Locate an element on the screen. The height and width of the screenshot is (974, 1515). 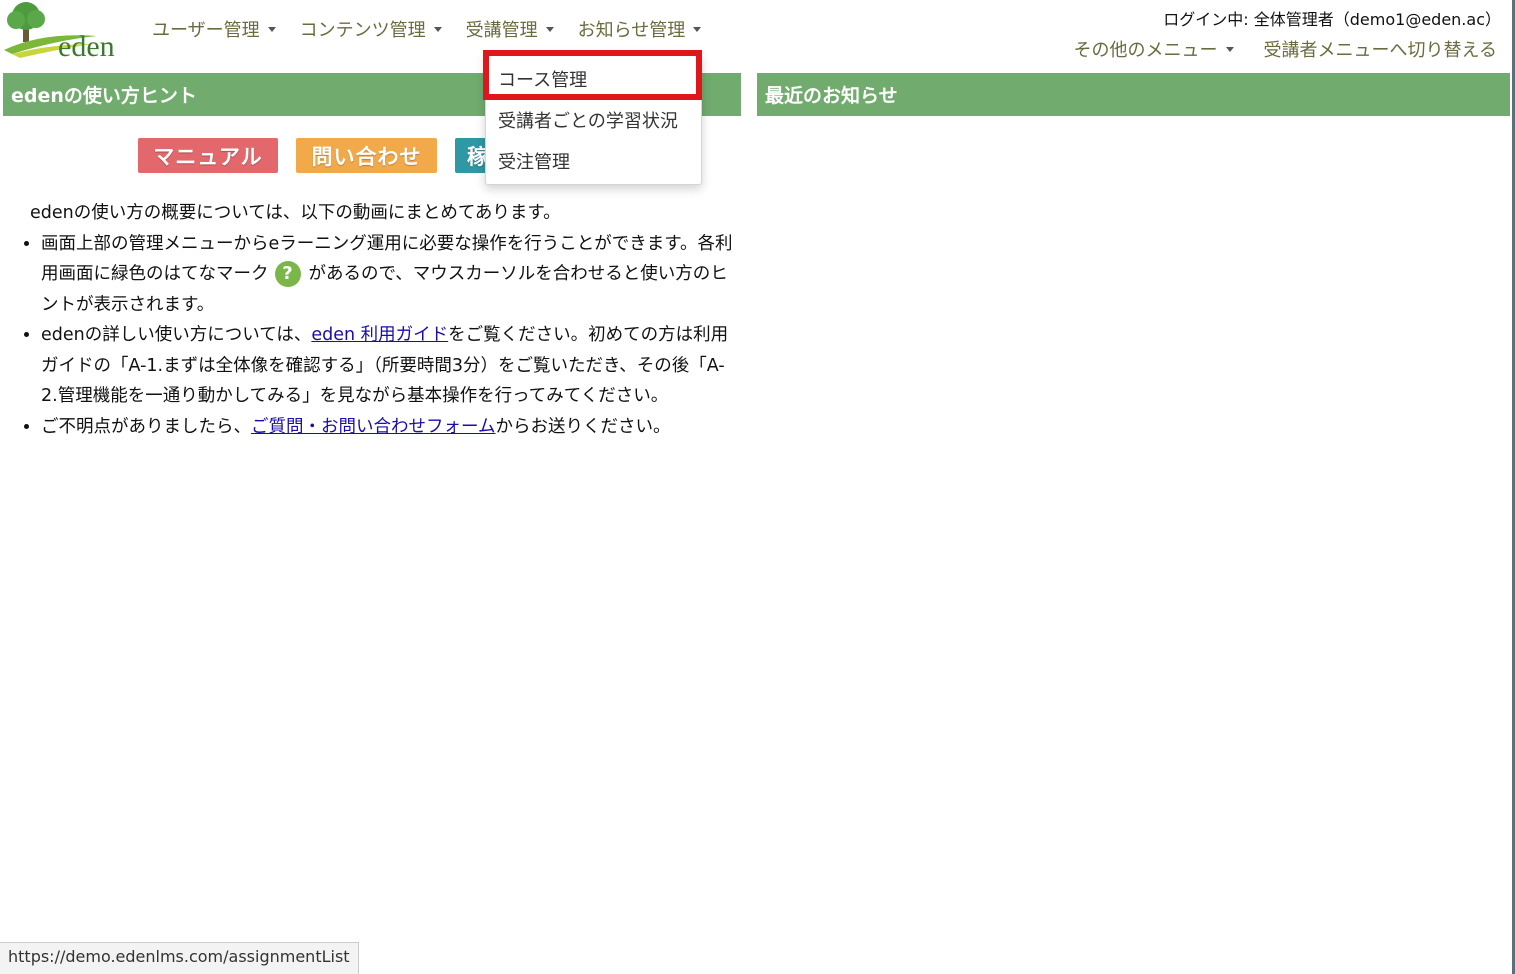
nav-label: その他のメニュー is located at coordinates (1145, 50).